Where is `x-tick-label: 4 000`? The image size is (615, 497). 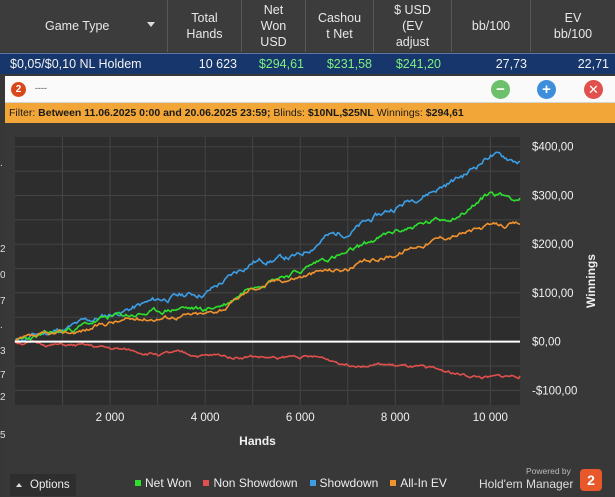 x-tick-label: 4 000 is located at coordinates (205, 418).